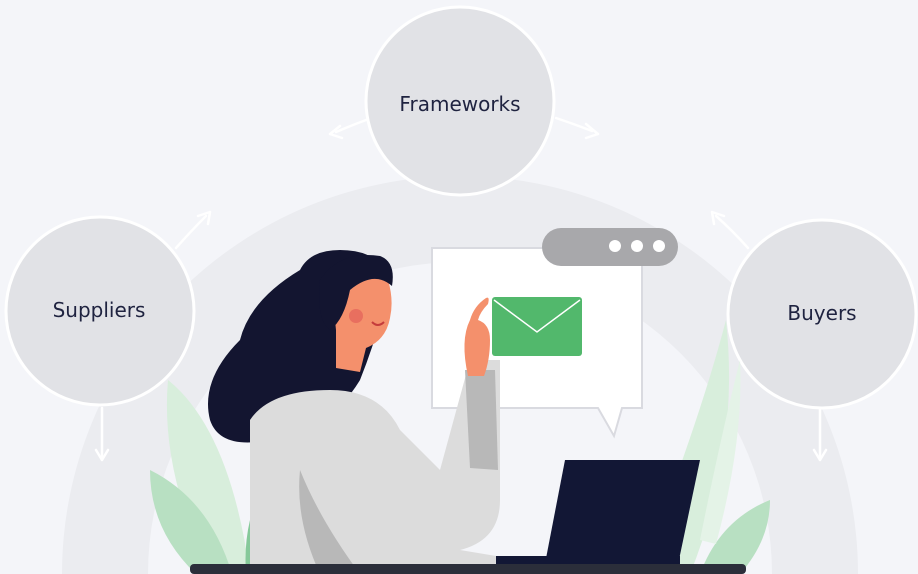 This screenshot has width=918, height=574. What do you see at coordinates (468, 569) in the screenshot?
I see `desk-bar` at bounding box center [468, 569].